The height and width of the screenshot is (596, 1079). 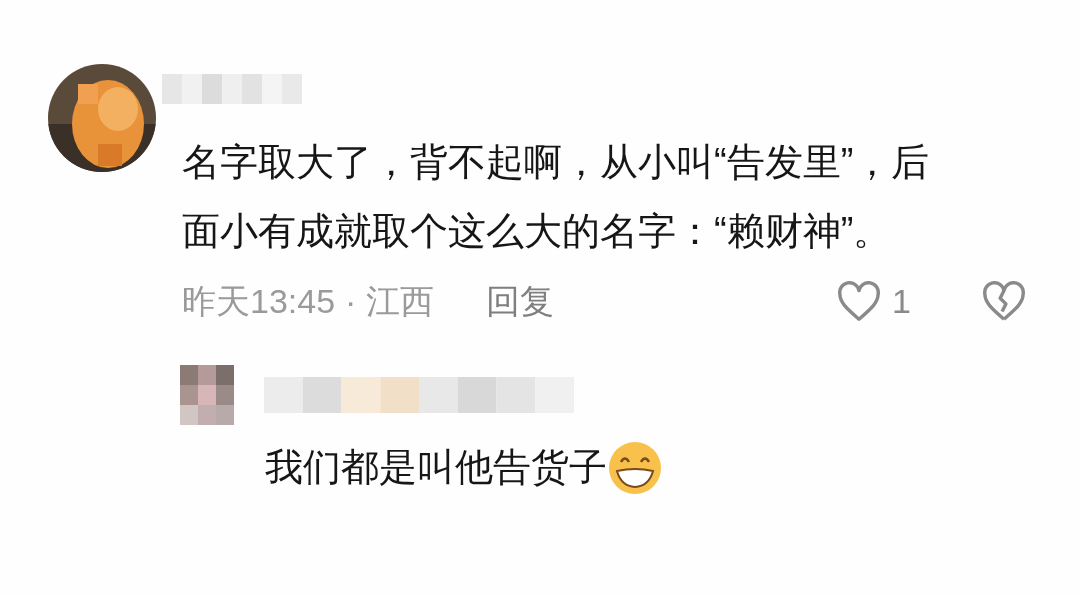 I want to click on comment-text: 名字取大了，背不起啊，从小叫“告发里”，后面小有成就取个这么大的名字：“赖财神”。, so click(x=556, y=197).